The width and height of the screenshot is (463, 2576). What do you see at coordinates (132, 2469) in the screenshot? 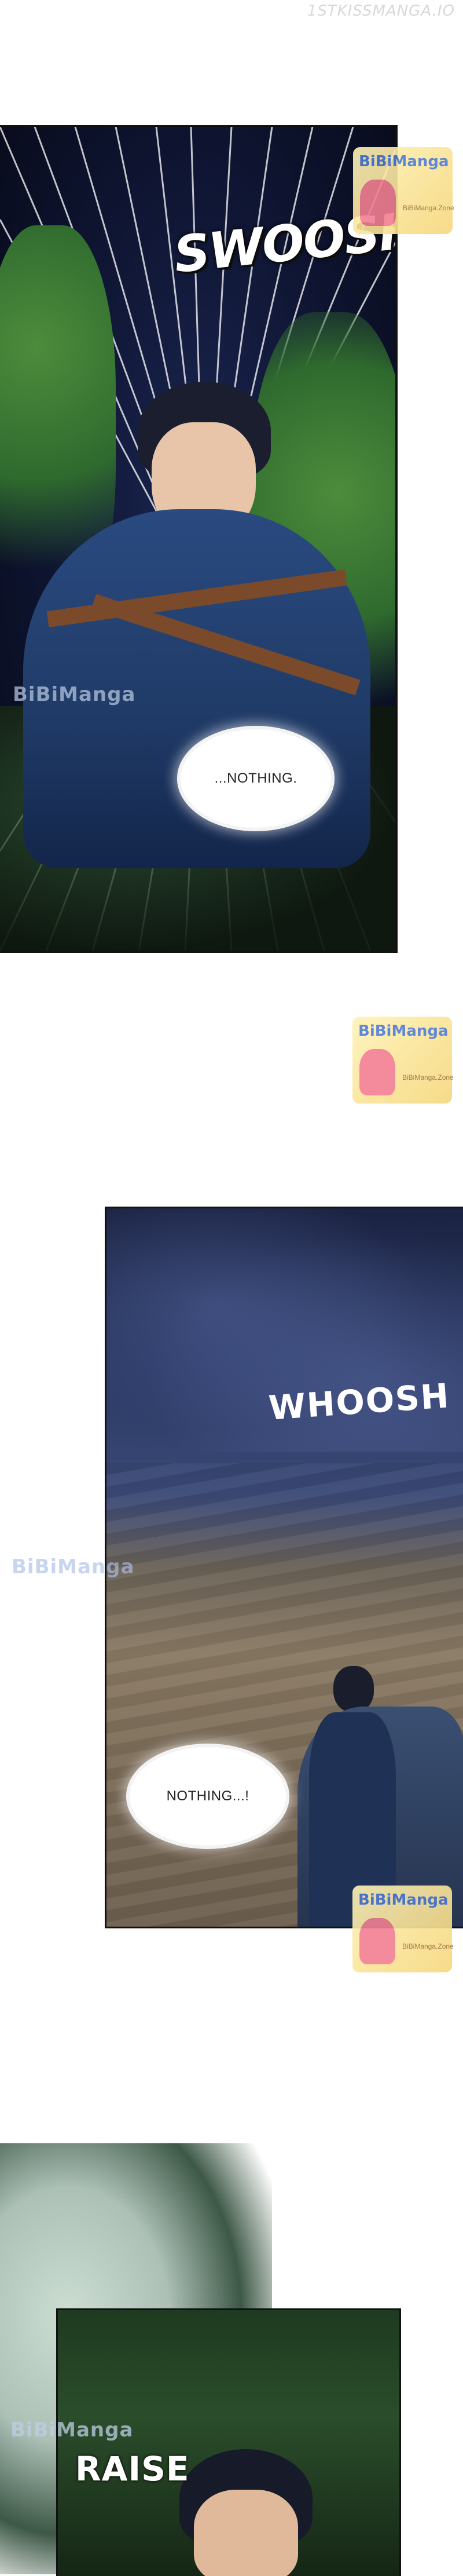
I see `sfx-raise: RAISE` at bounding box center [132, 2469].